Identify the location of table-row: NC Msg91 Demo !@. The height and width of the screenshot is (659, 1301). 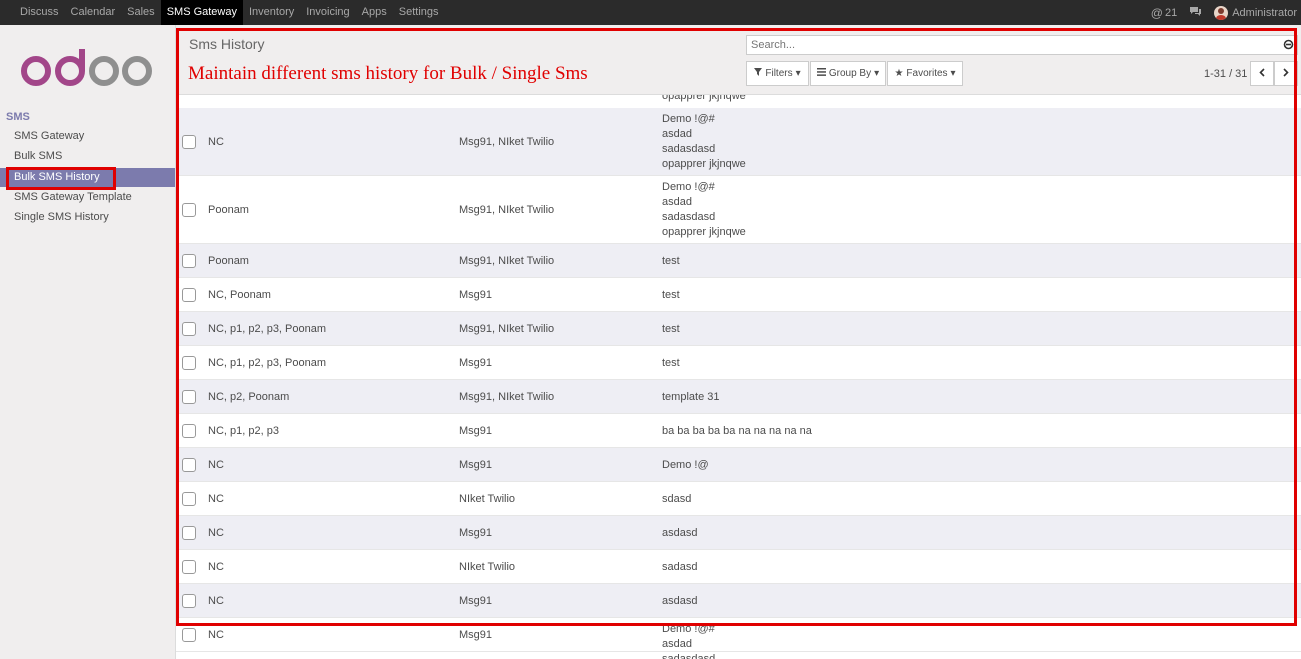
(738, 465).